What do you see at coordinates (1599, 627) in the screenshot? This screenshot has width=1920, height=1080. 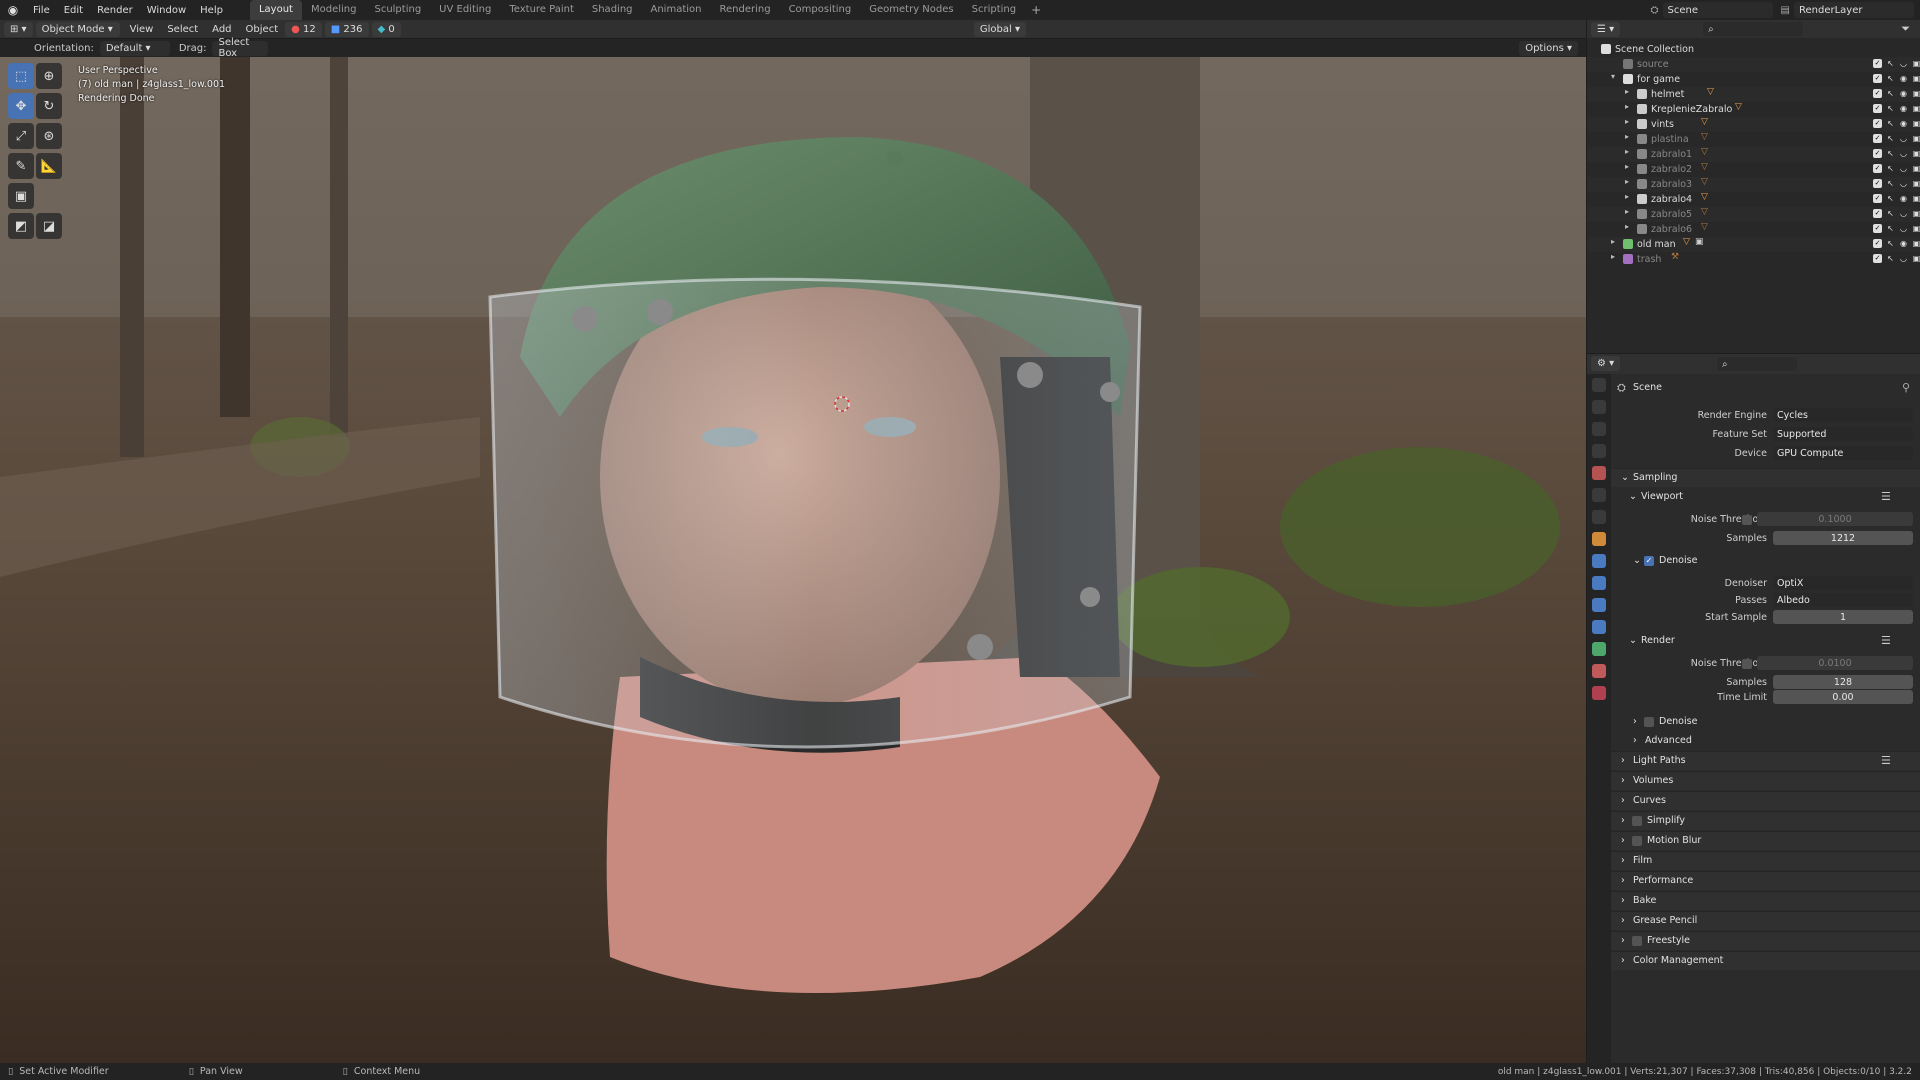 I see `constraints-tab-icon` at bounding box center [1599, 627].